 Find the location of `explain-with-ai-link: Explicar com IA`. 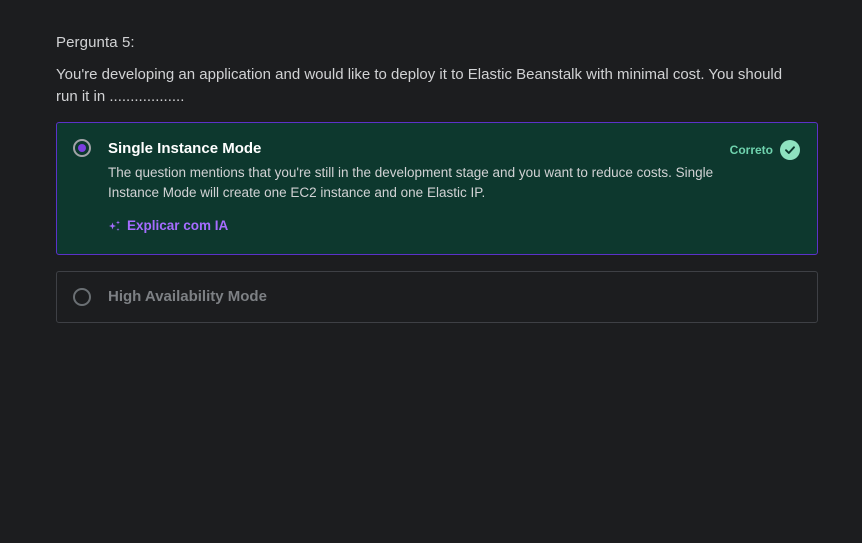

explain-with-ai-link: Explicar com IA is located at coordinates (168, 225).